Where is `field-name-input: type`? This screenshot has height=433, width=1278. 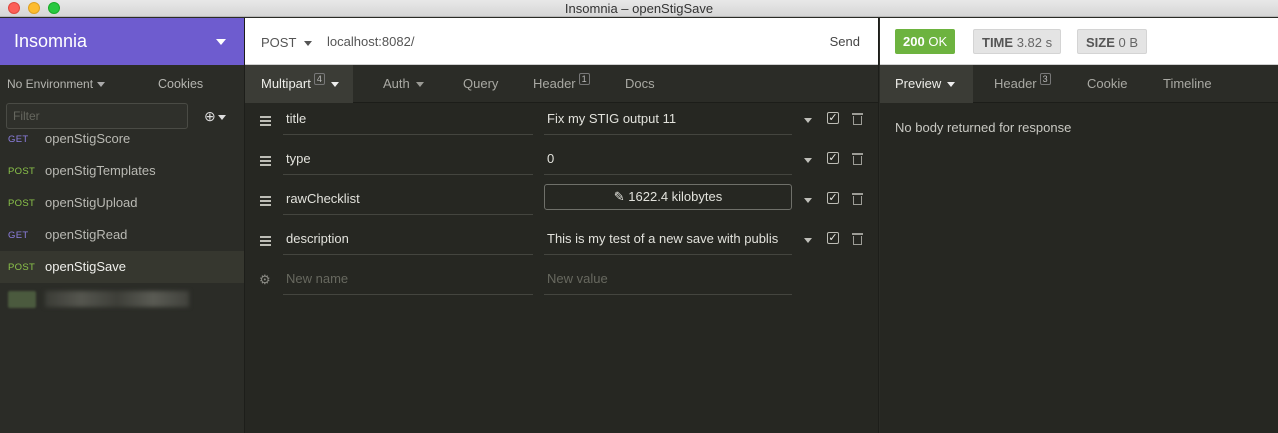 field-name-input: type is located at coordinates (408, 159).